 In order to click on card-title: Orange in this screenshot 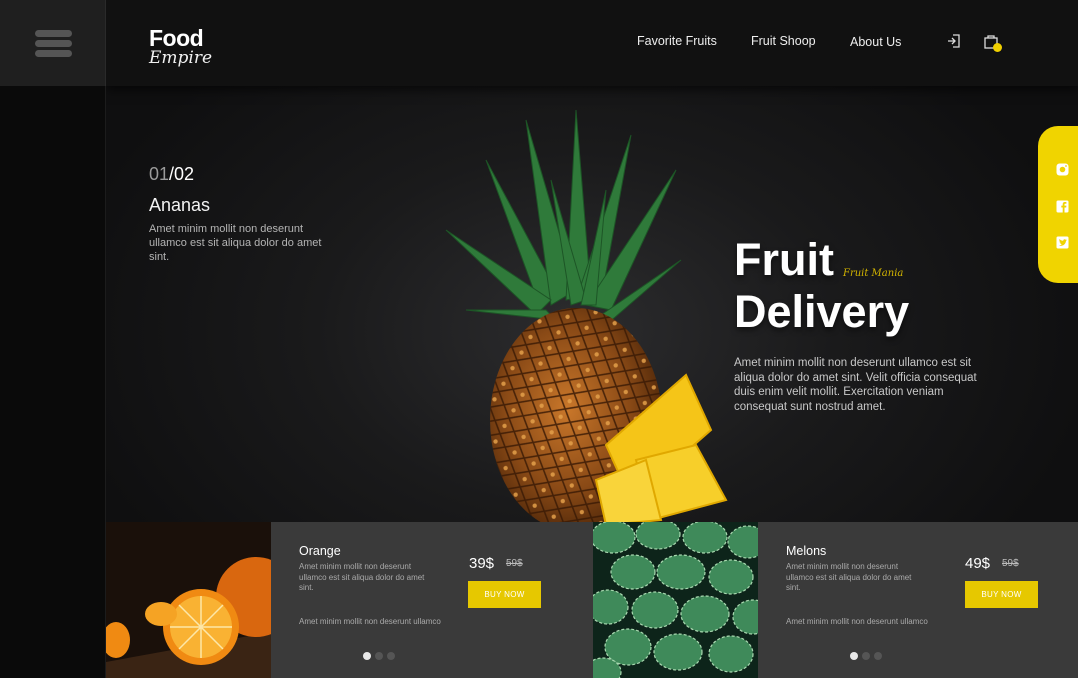, I will do `click(320, 551)`.